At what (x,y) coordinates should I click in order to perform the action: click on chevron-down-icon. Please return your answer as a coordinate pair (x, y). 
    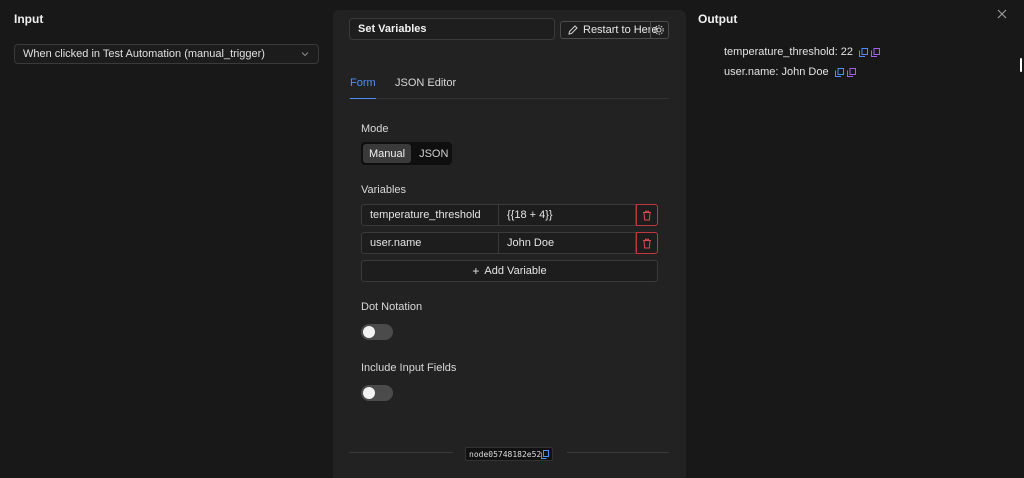
    Looking at the image, I should click on (305, 54).